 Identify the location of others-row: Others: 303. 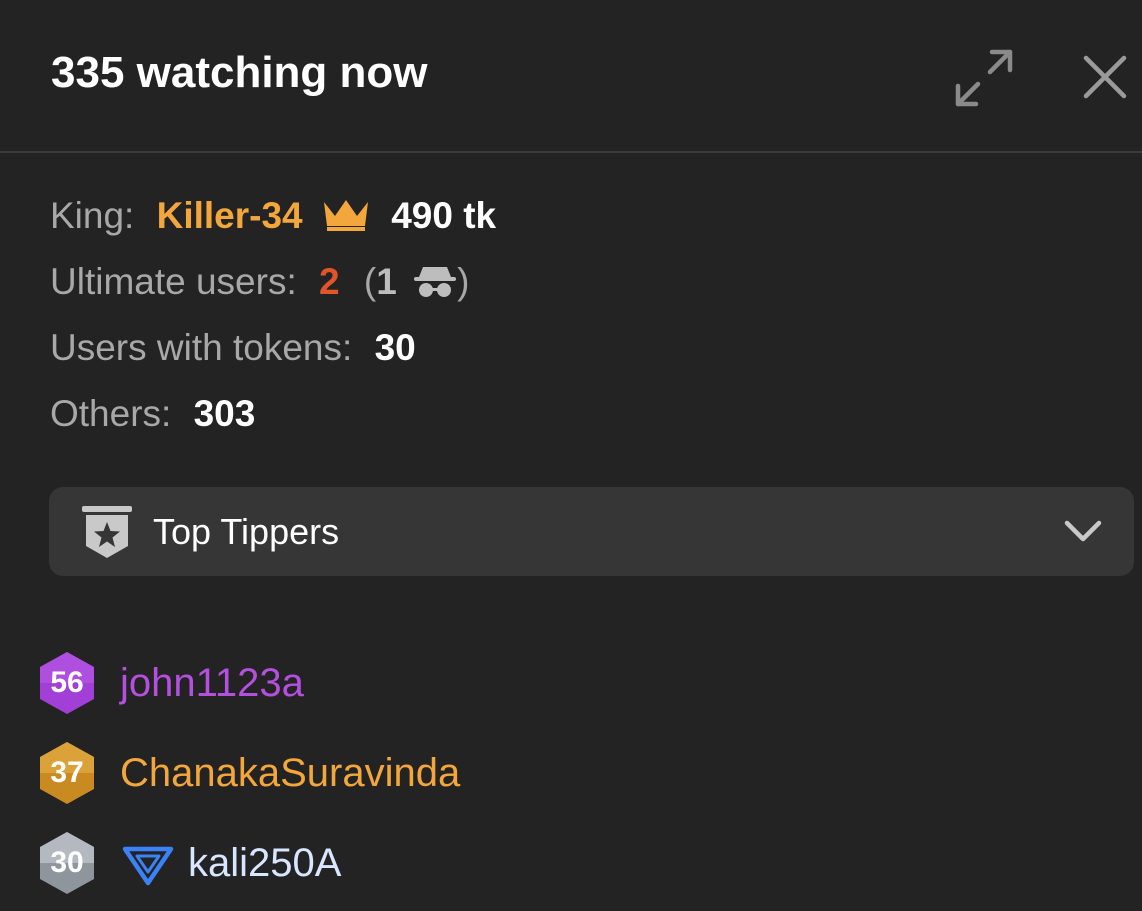
(152, 414).